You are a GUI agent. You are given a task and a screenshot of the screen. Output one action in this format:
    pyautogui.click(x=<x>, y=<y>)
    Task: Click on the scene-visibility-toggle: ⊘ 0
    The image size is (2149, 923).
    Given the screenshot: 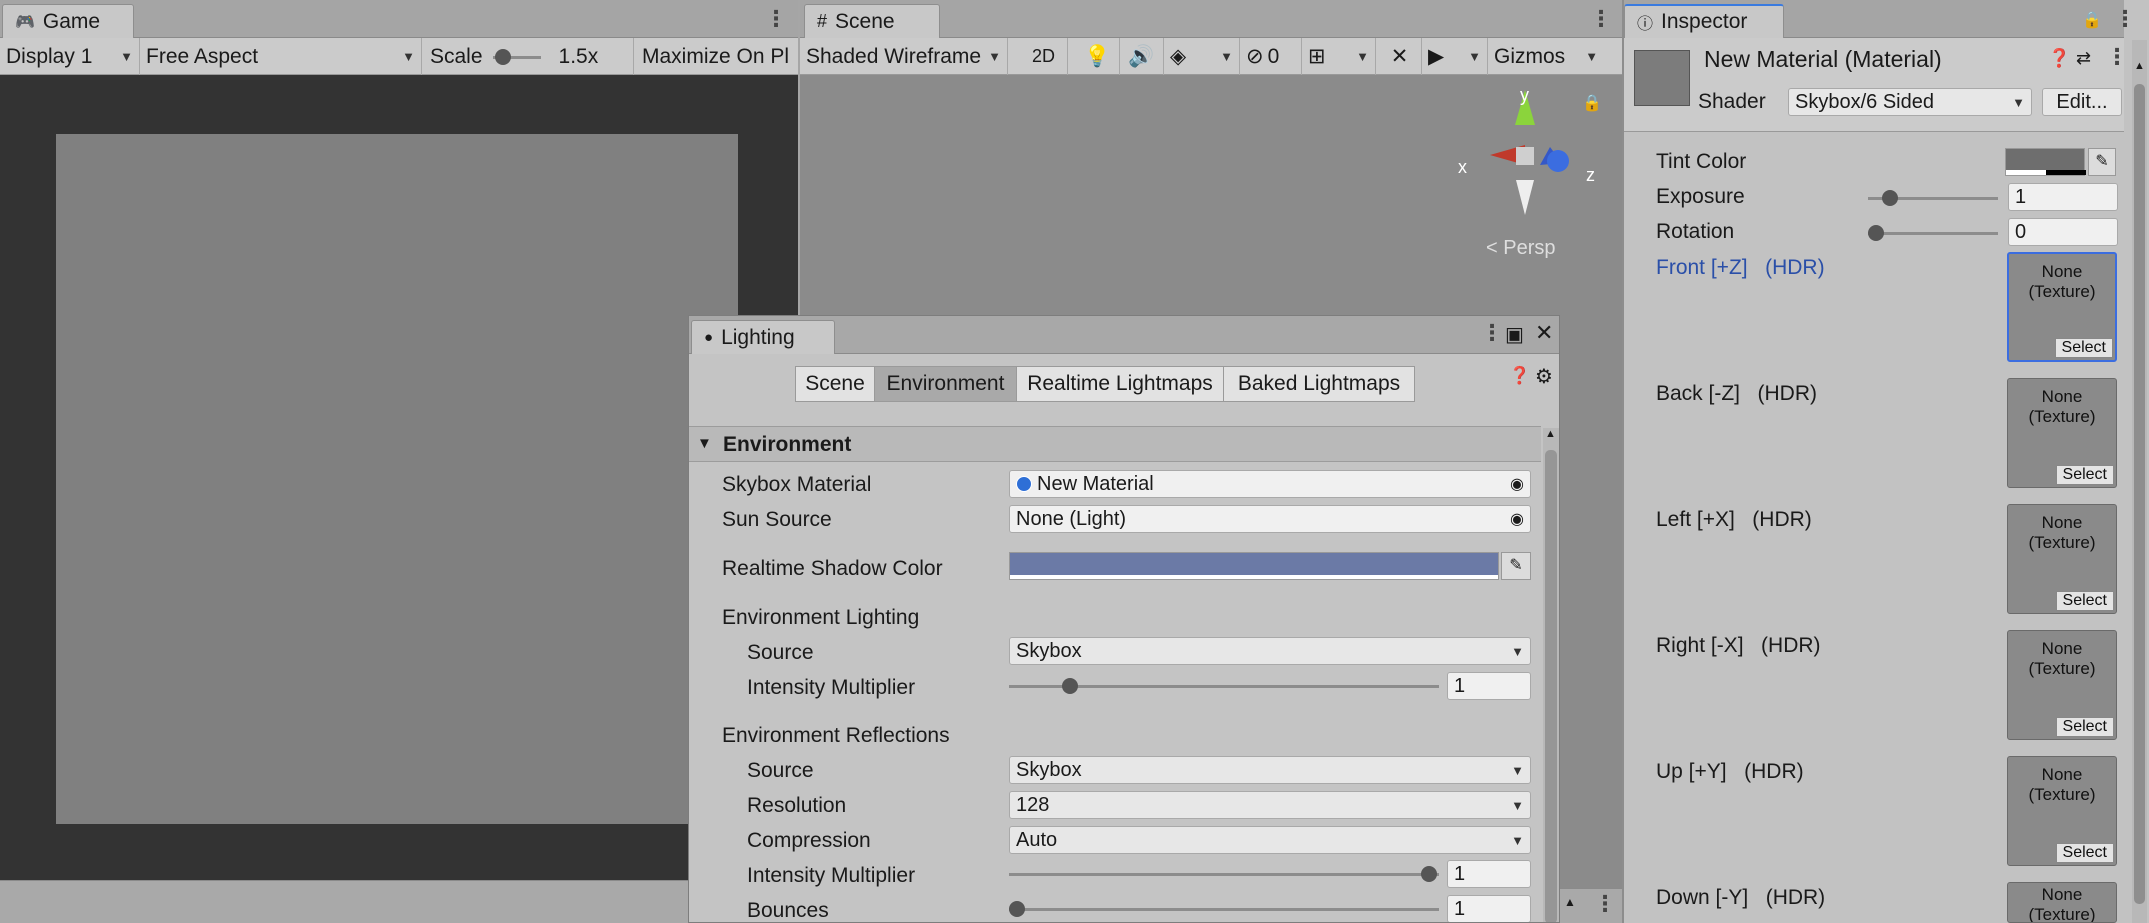 What is the action you would take?
    pyautogui.click(x=1271, y=56)
    